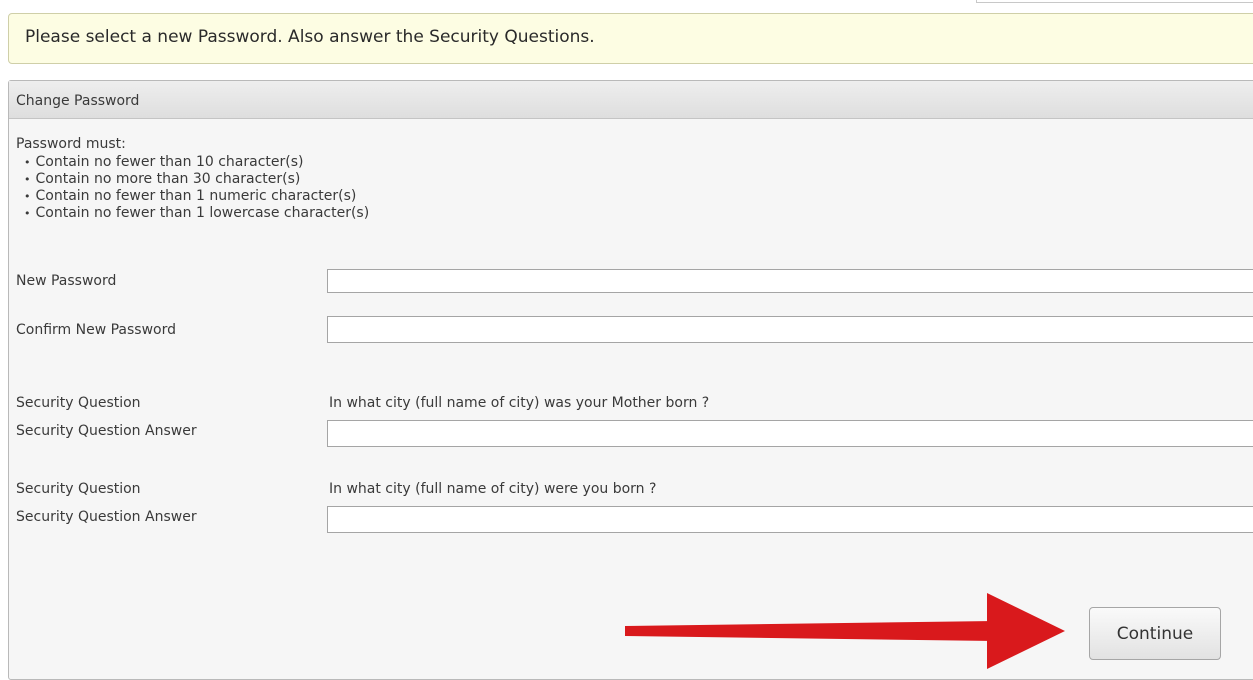  I want to click on password-rules-heading: Password must:, so click(71, 144).